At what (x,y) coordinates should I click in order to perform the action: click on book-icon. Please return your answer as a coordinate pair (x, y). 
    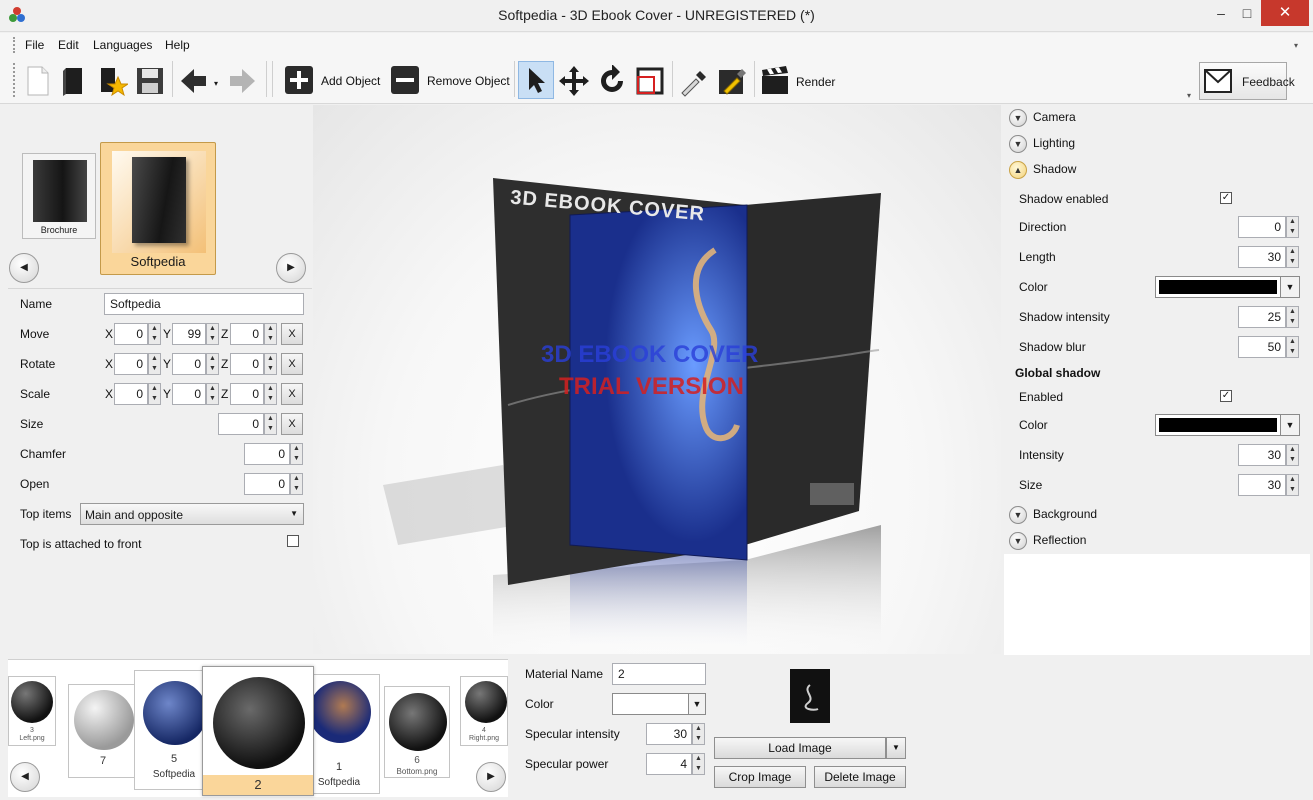
    Looking at the image, I should click on (74, 81).